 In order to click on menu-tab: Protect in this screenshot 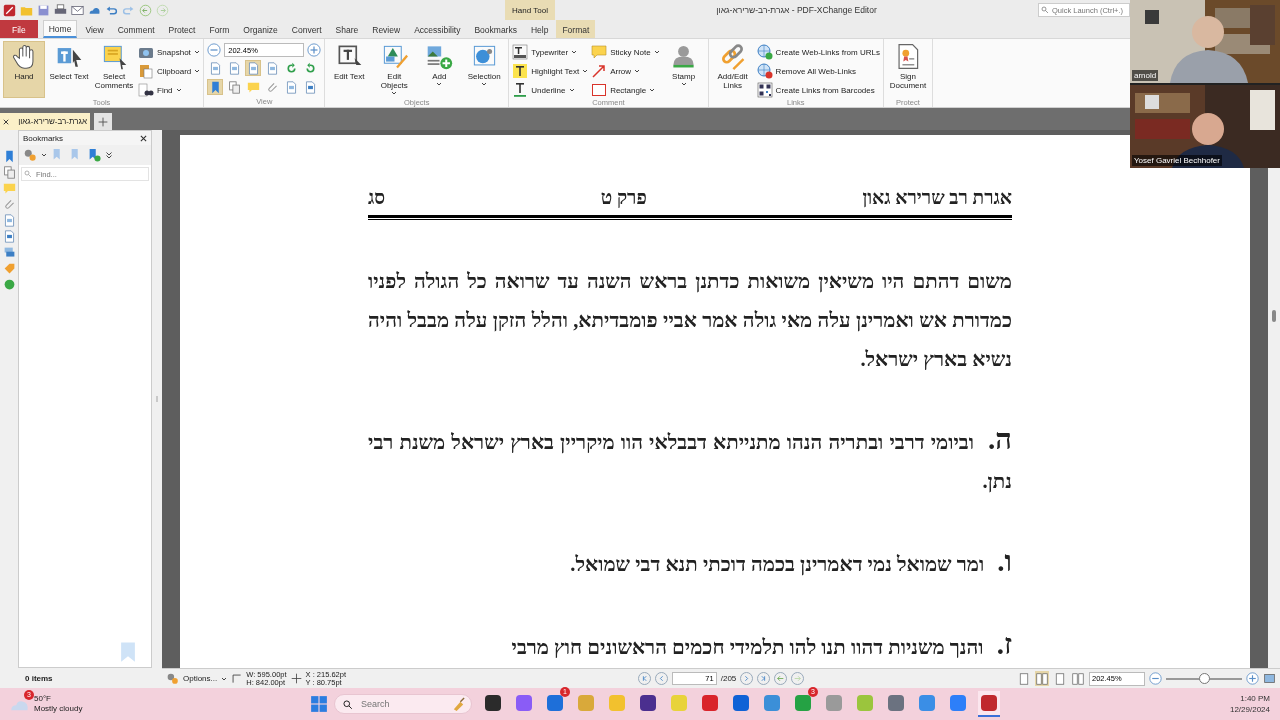, I will do `click(182, 29)`.